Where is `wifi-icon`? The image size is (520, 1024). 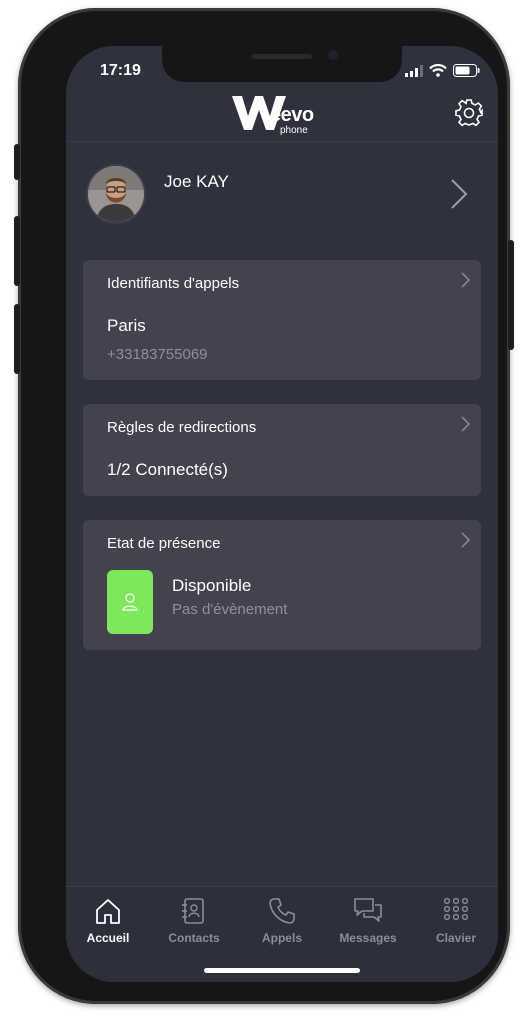
wifi-icon is located at coordinates (438, 70).